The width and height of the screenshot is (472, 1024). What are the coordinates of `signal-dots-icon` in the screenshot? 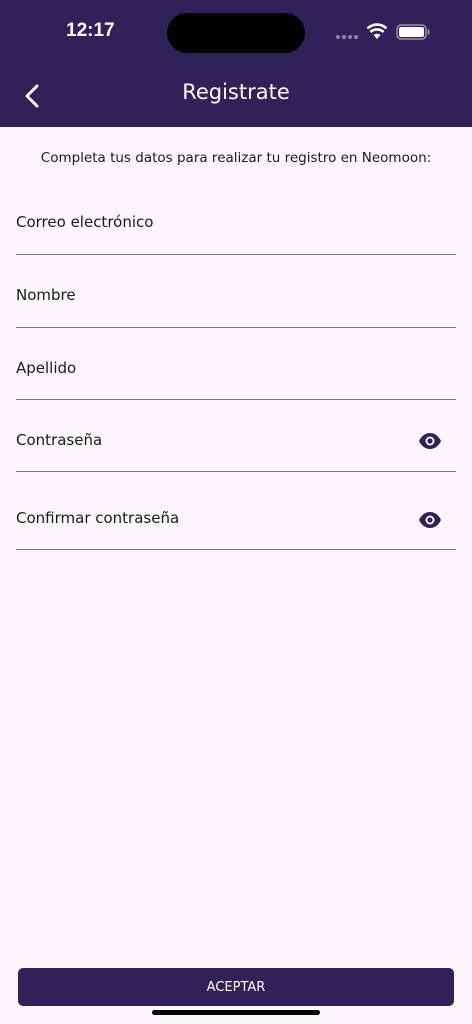 It's located at (347, 37).